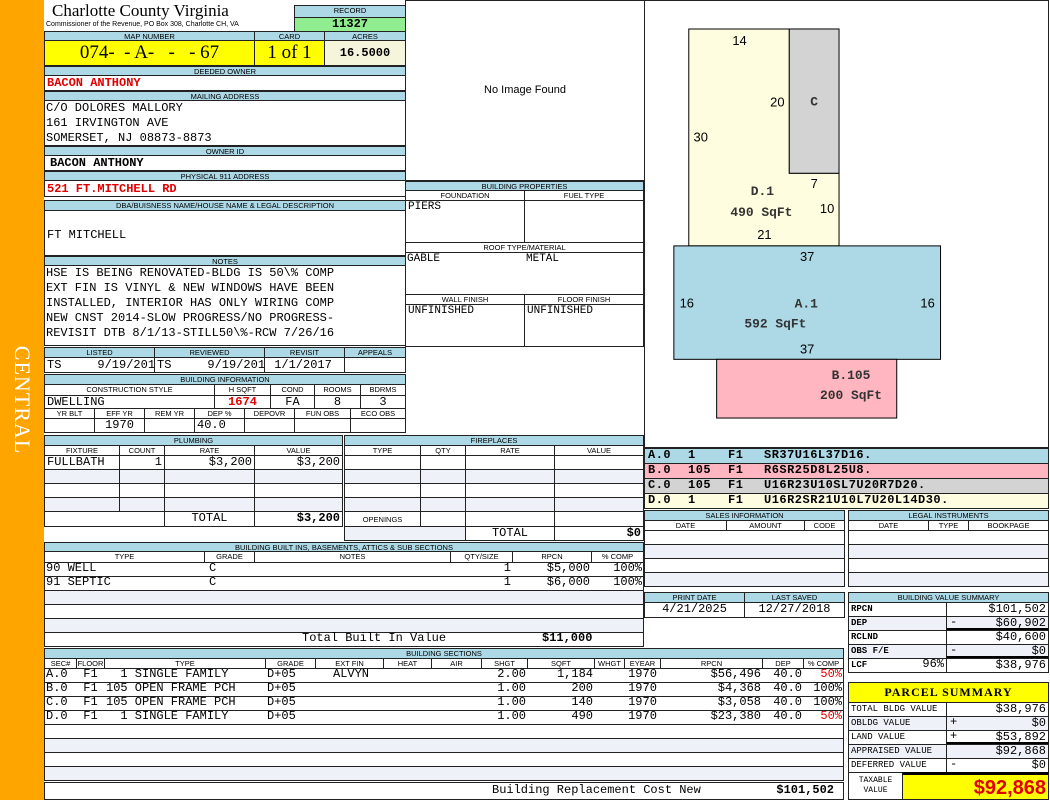 The height and width of the screenshot is (800, 1050). I want to click on built-in-total-label: Total Built In Value, so click(374, 638).